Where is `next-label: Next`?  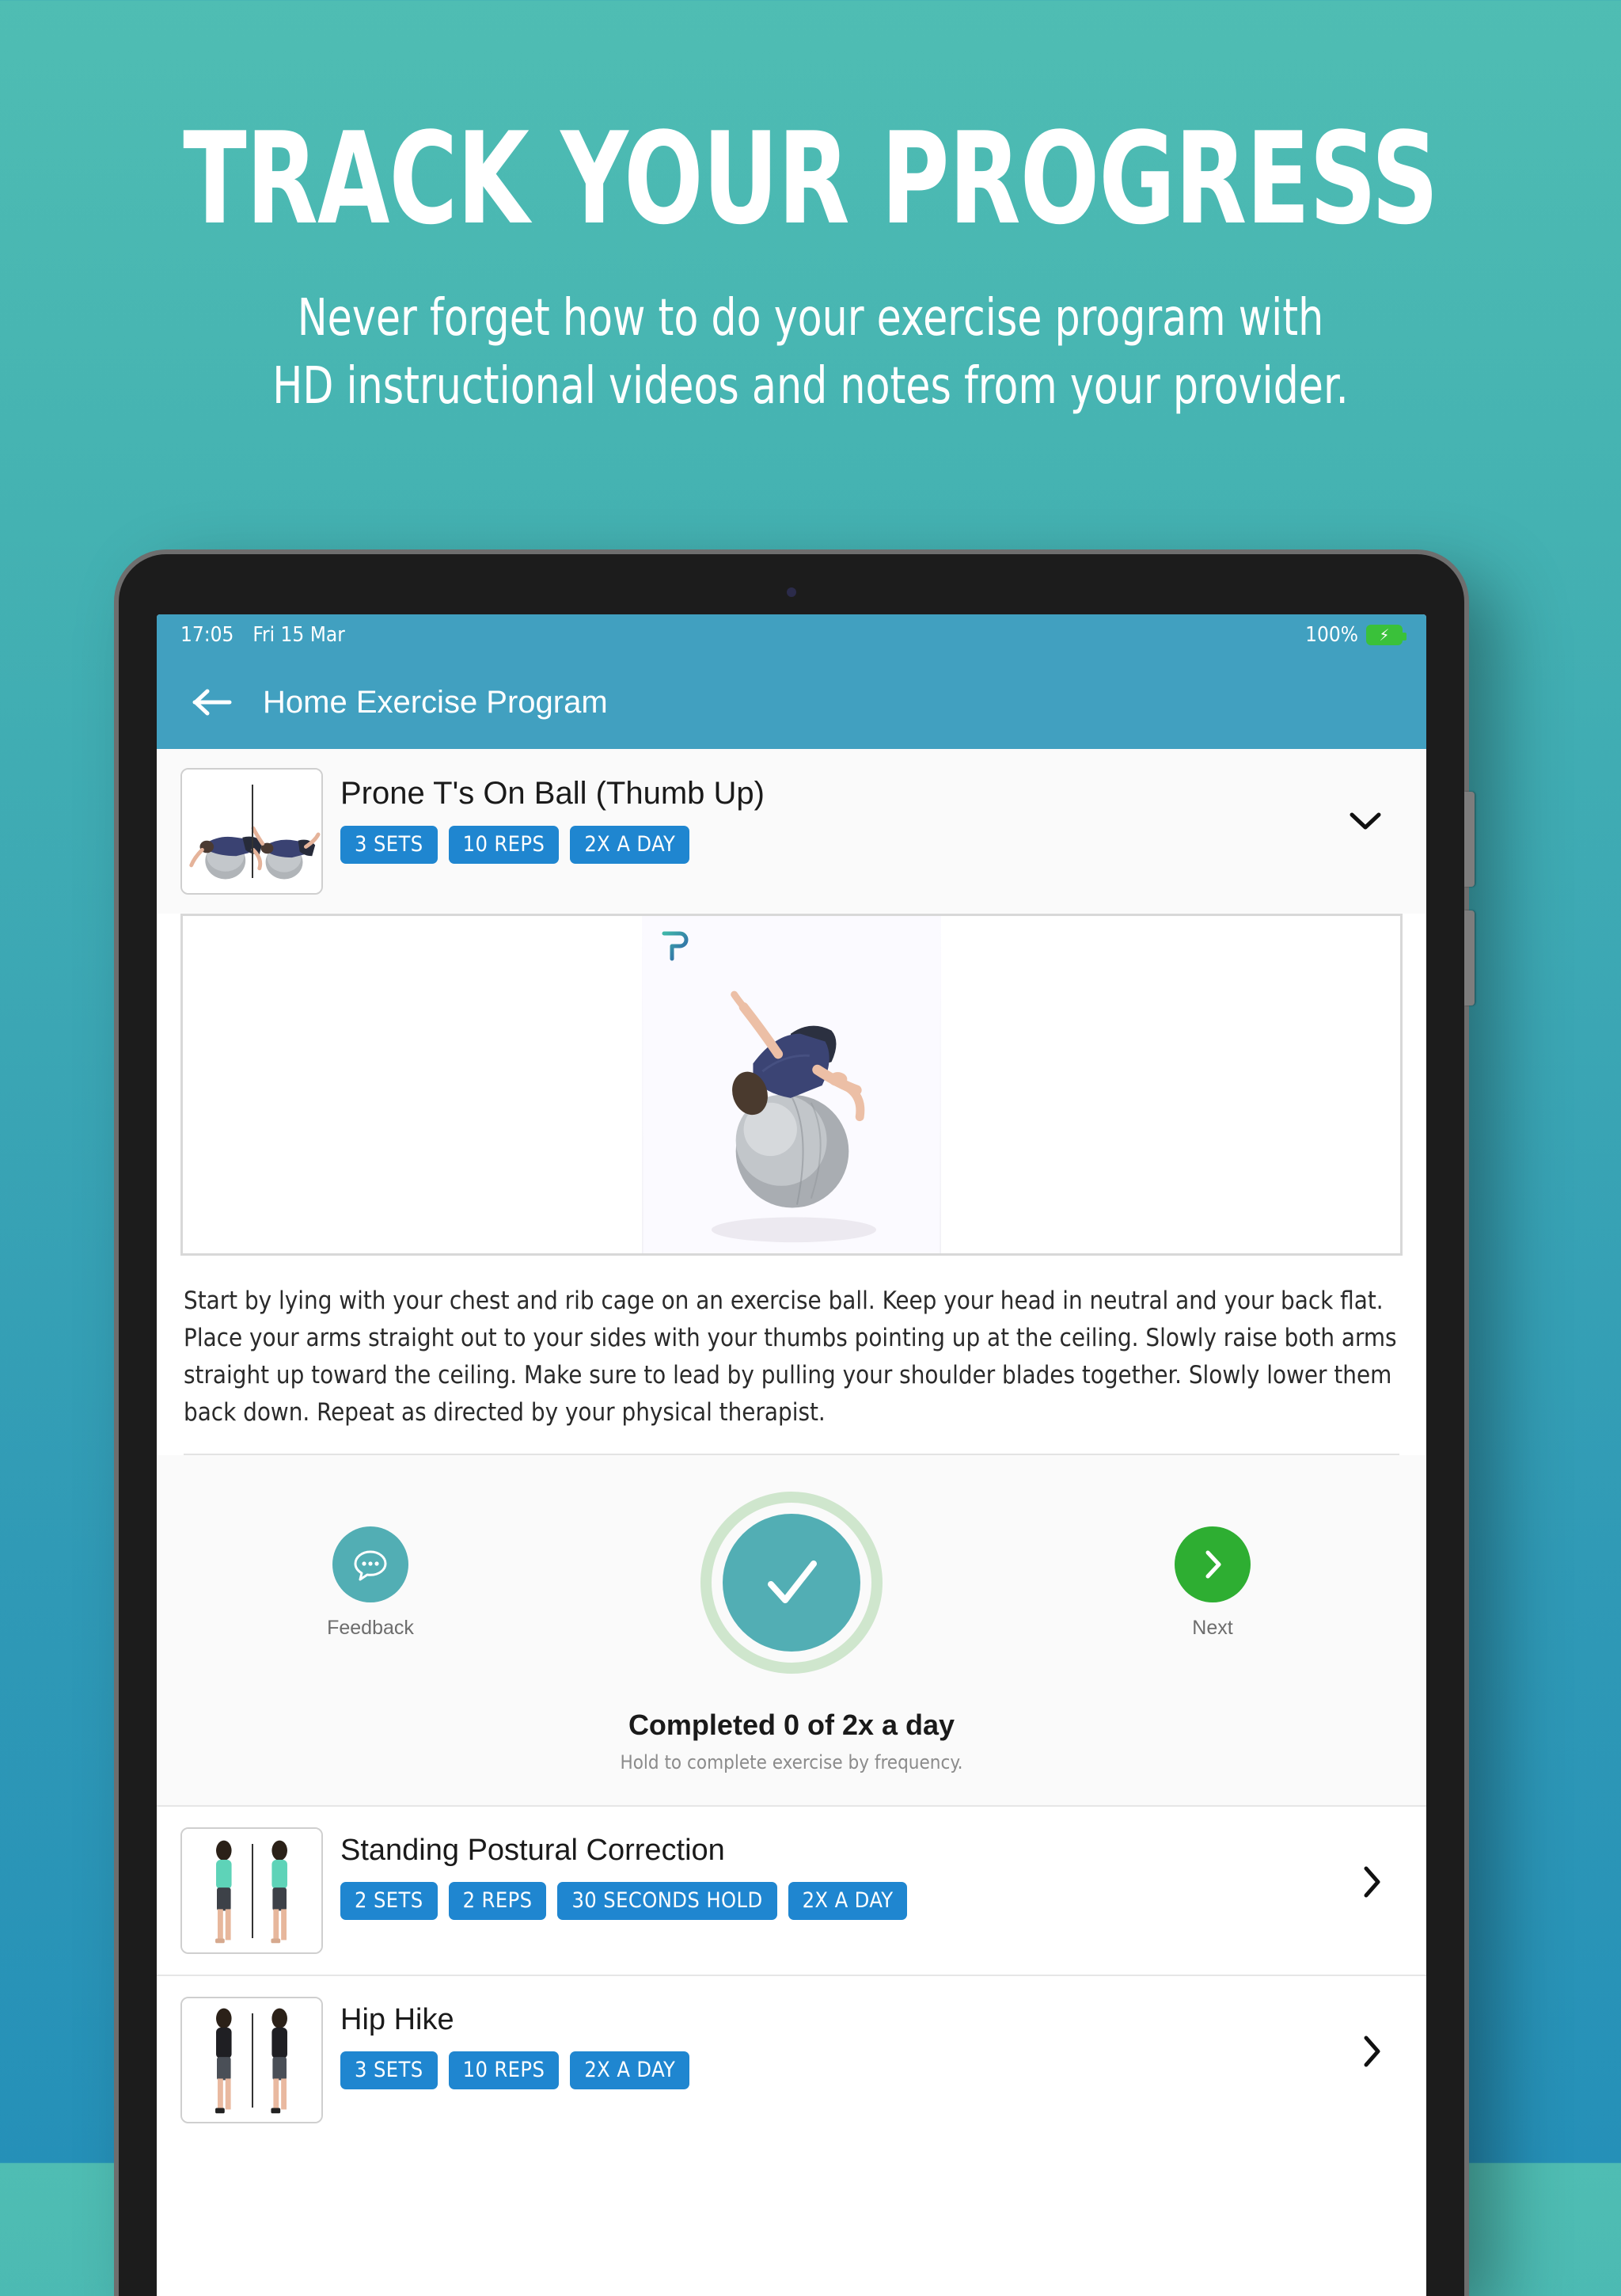
next-label: Next is located at coordinates (1212, 1627).